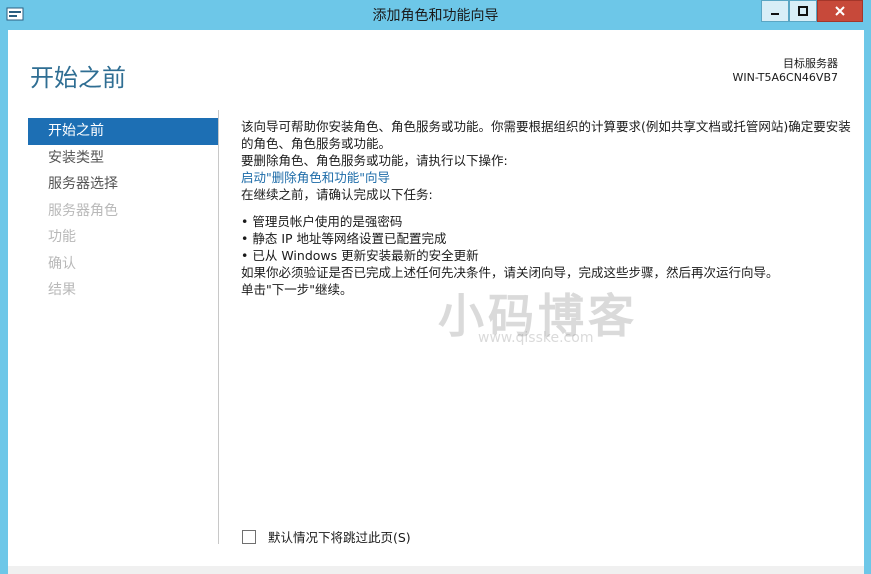 The height and width of the screenshot is (574, 871). I want to click on nav-step-confirmation: 确认, so click(62, 263).